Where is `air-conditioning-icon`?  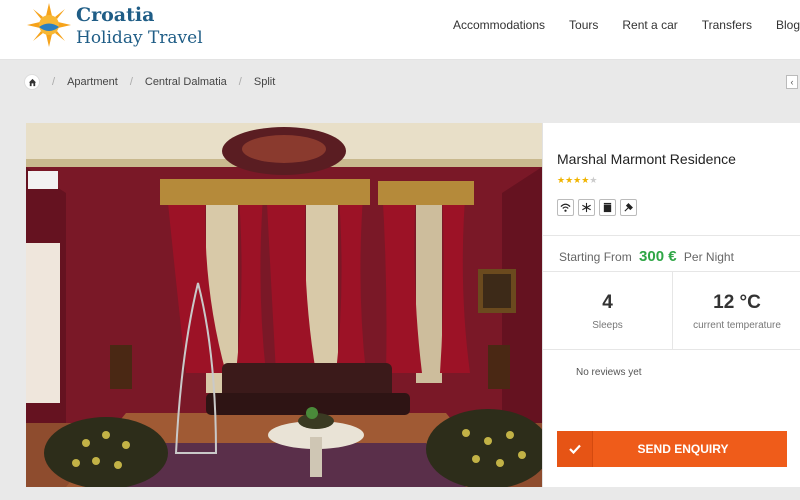 air-conditioning-icon is located at coordinates (586, 207).